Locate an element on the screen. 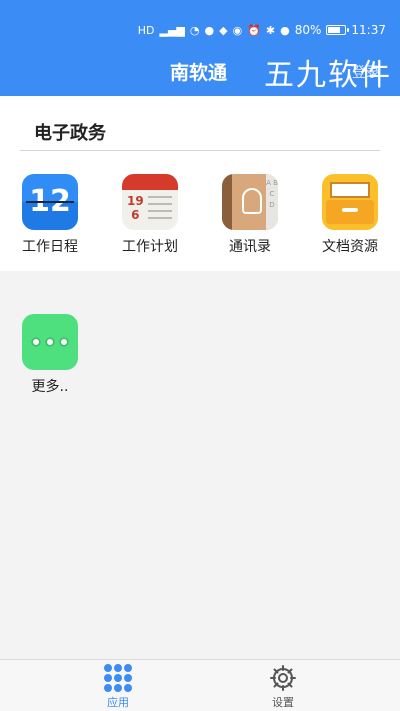 The image size is (400, 711). app-documents: 文档资源 is located at coordinates (350, 215).